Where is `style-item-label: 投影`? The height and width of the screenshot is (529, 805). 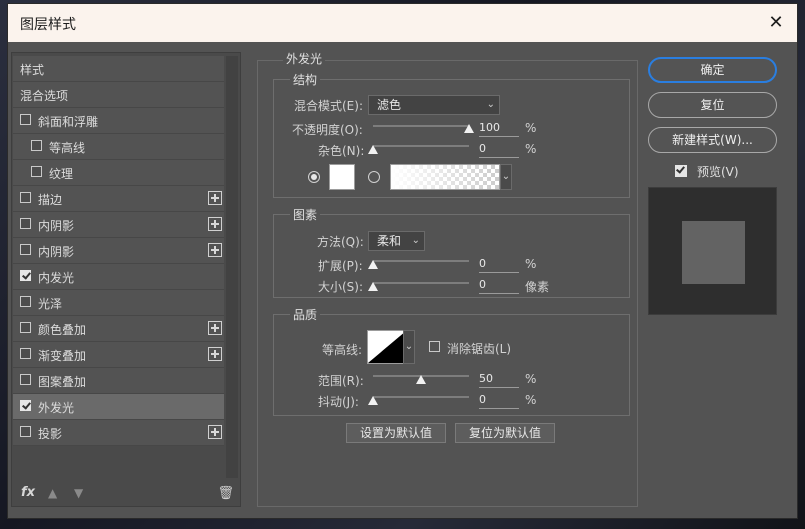
style-item-label: 投影 is located at coordinates (50, 434).